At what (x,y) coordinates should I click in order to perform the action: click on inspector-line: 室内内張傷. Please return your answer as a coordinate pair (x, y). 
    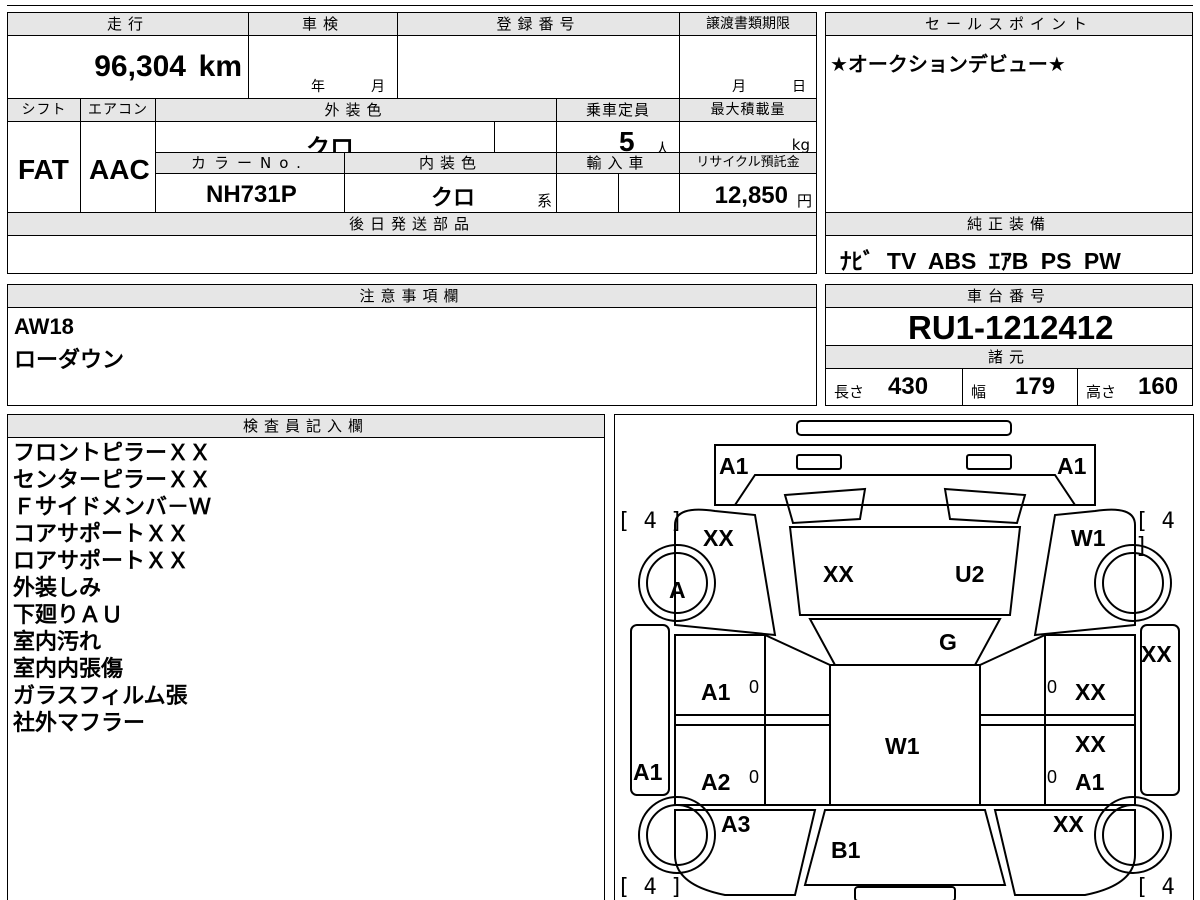
    Looking at the image, I should click on (68, 669).